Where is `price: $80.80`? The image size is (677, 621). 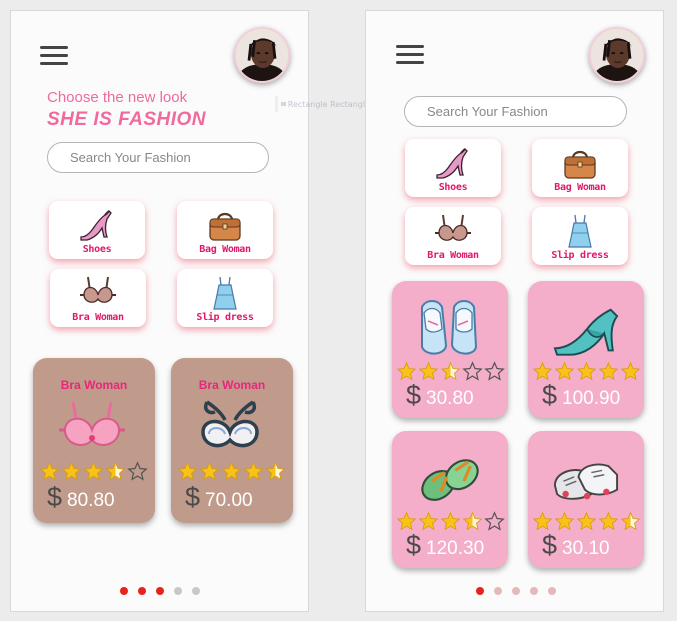
price: $80.80 is located at coordinates (81, 497).